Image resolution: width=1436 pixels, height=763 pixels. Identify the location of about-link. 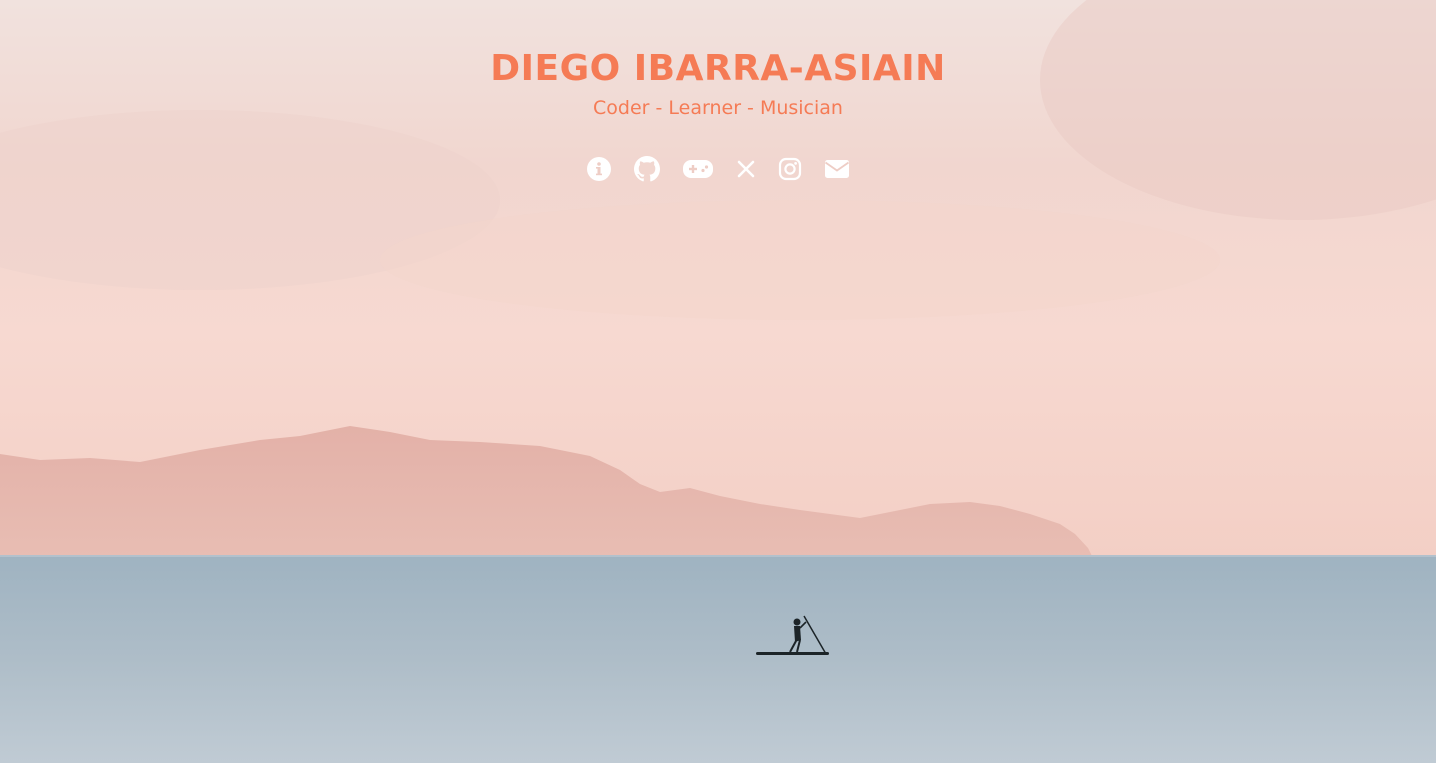
(599, 169).